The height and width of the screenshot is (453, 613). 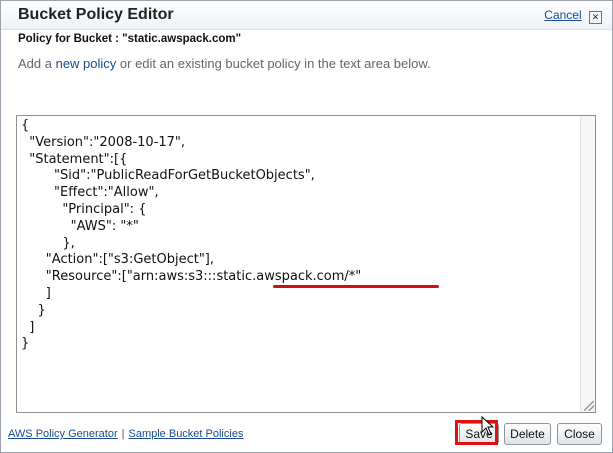 What do you see at coordinates (186, 434) in the screenshot?
I see `sample-bucket-policies-link: Sample Bucket Policies` at bounding box center [186, 434].